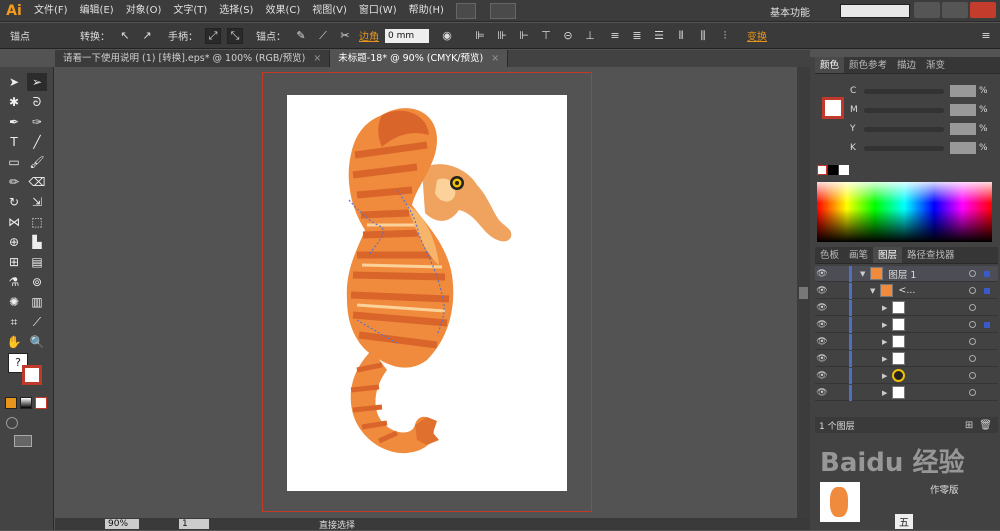 This screenshot has width=1000, height=531. Describe the element at coordinates (904, 212) in the screenshot. I see `color-spectrum` at that location.